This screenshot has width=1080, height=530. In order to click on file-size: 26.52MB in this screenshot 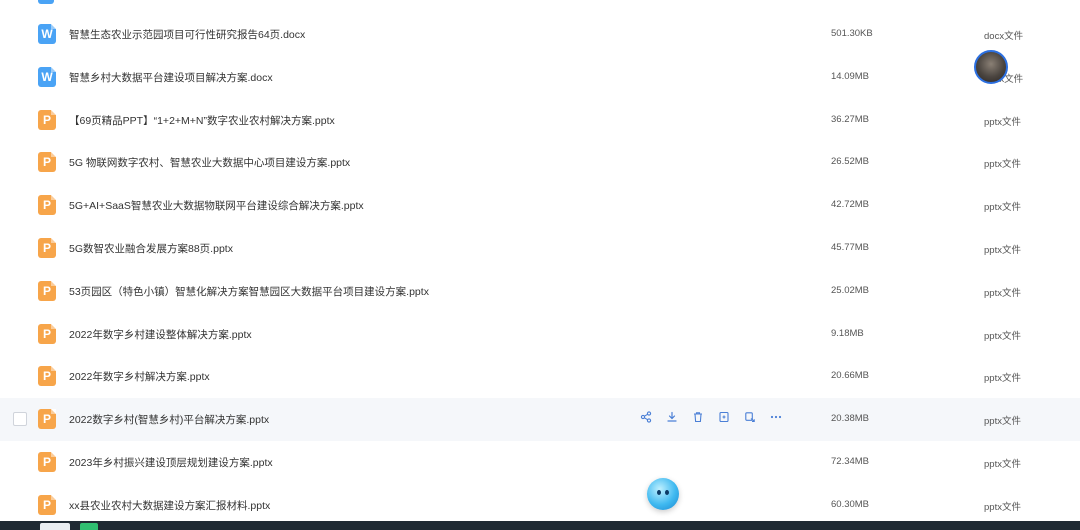, I will do `click(850, 162)`.